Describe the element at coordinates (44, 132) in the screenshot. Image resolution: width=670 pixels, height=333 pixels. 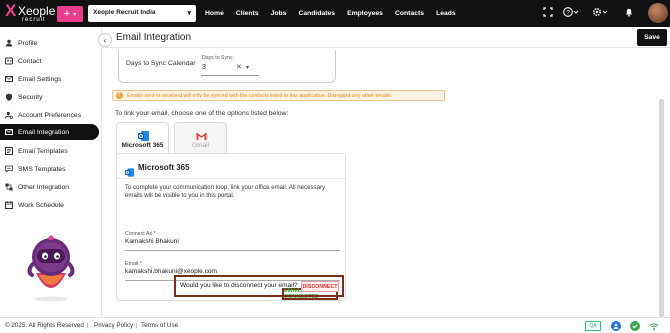
I see `sidebar-item-label: Email Integration` at that location.